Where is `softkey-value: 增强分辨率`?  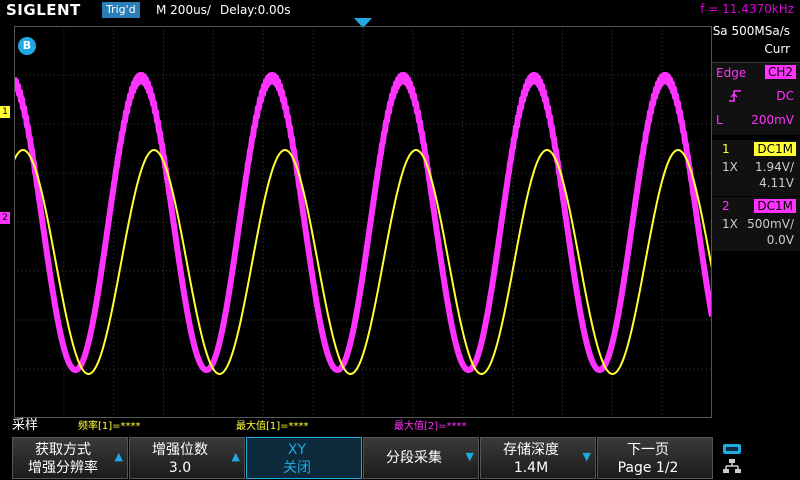 softkey-value: 增强分辨率 is located at coordinates (63, 468).